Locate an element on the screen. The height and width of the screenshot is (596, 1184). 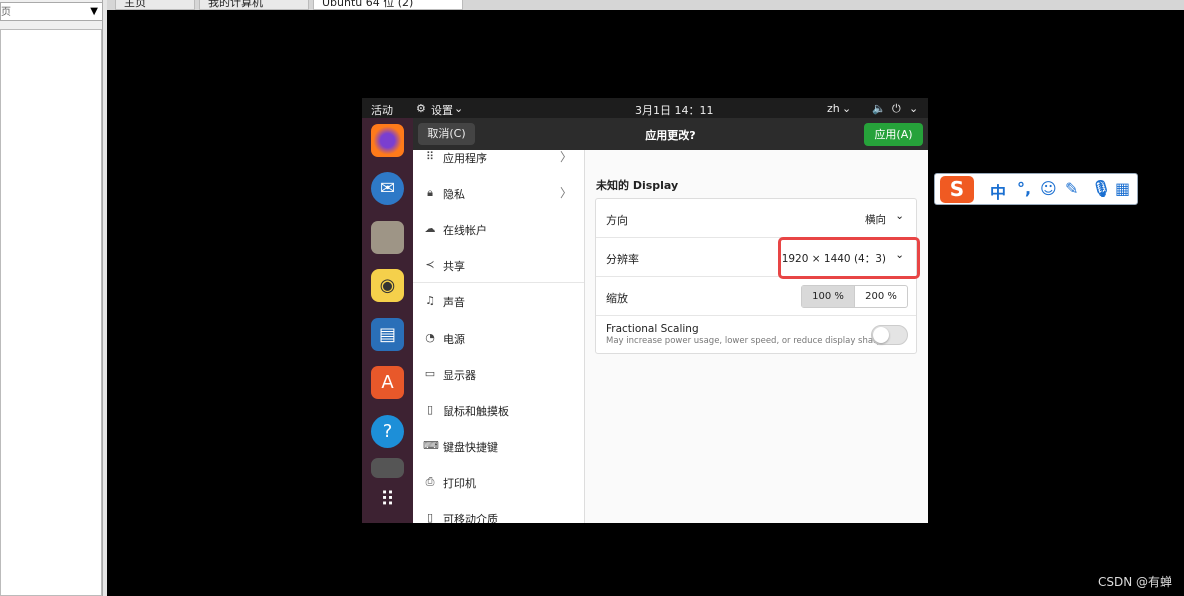
firefox-icon is located at coordinates (387, 140).